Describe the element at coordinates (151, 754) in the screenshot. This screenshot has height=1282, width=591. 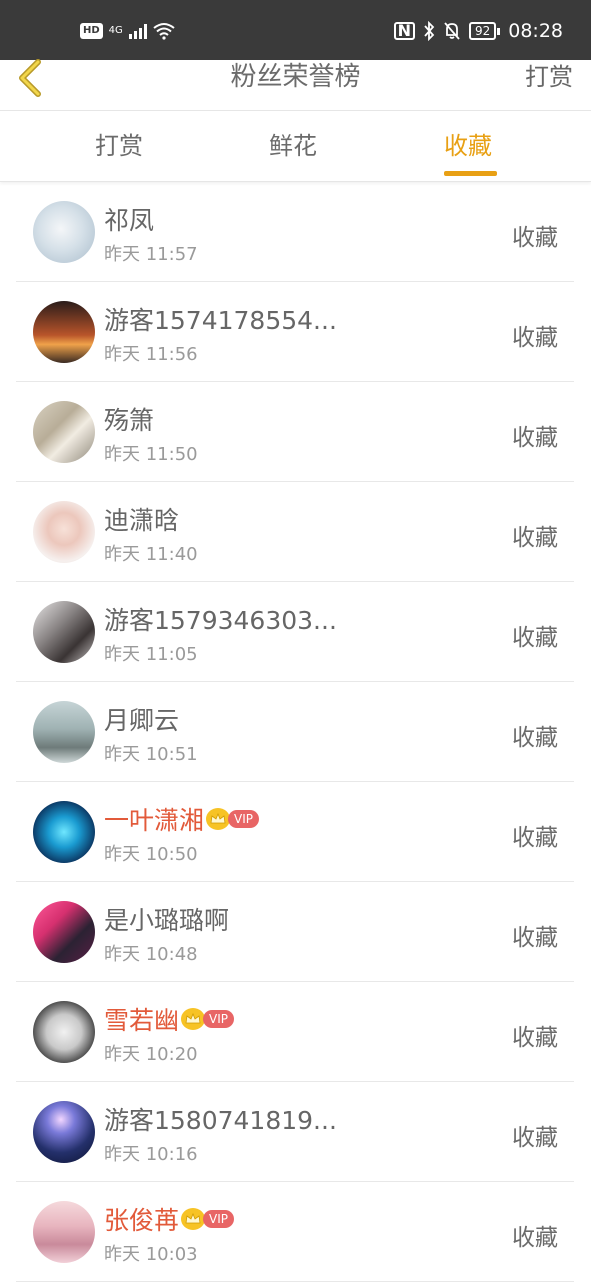
I see `timestamp: 昨天 10:51` at that location.